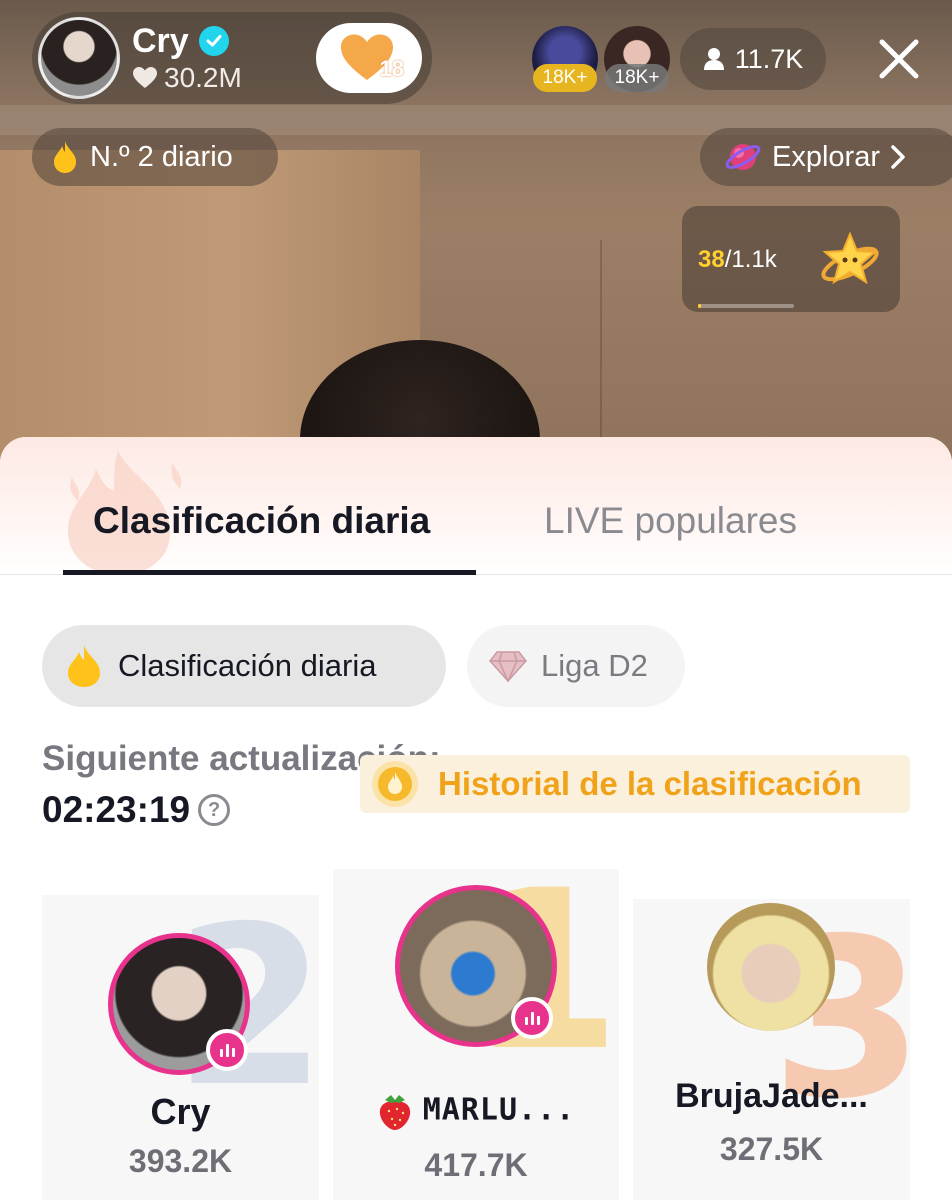  Describe the element at coordinates (850, 258) in the screenshot. I see `star-icon` at that location.